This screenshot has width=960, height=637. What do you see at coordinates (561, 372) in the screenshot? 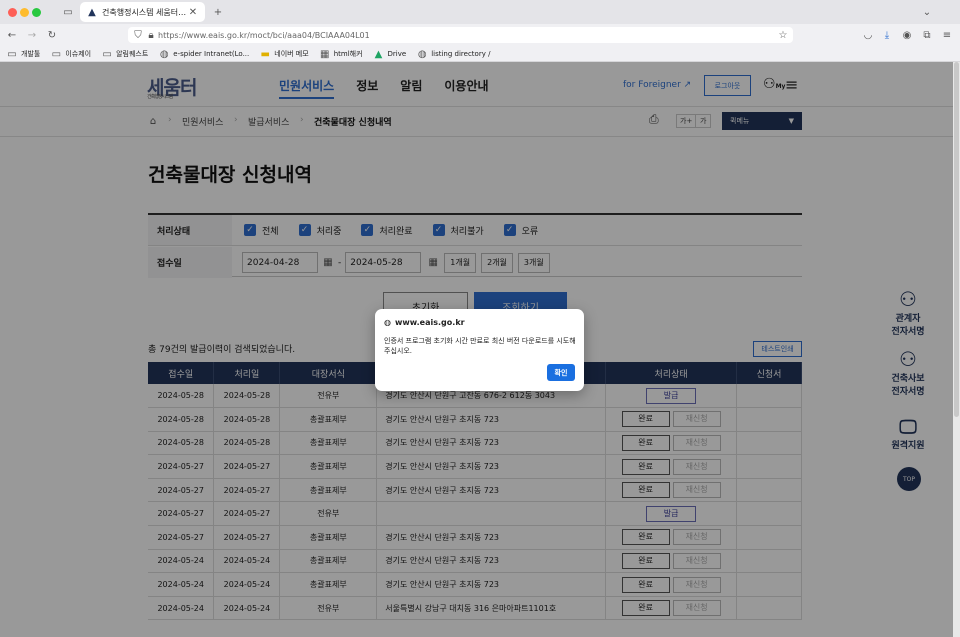
I see `dialog-ok-button: 확인` at bounding box center [561, 372].